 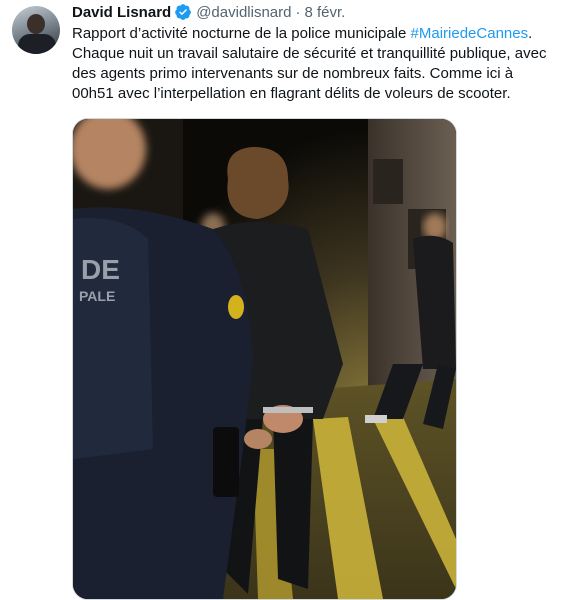 What do you see at coordinates (183, 12) in the screenshot?
I see `verified-badge-icon` at bounding box center [183, 12].